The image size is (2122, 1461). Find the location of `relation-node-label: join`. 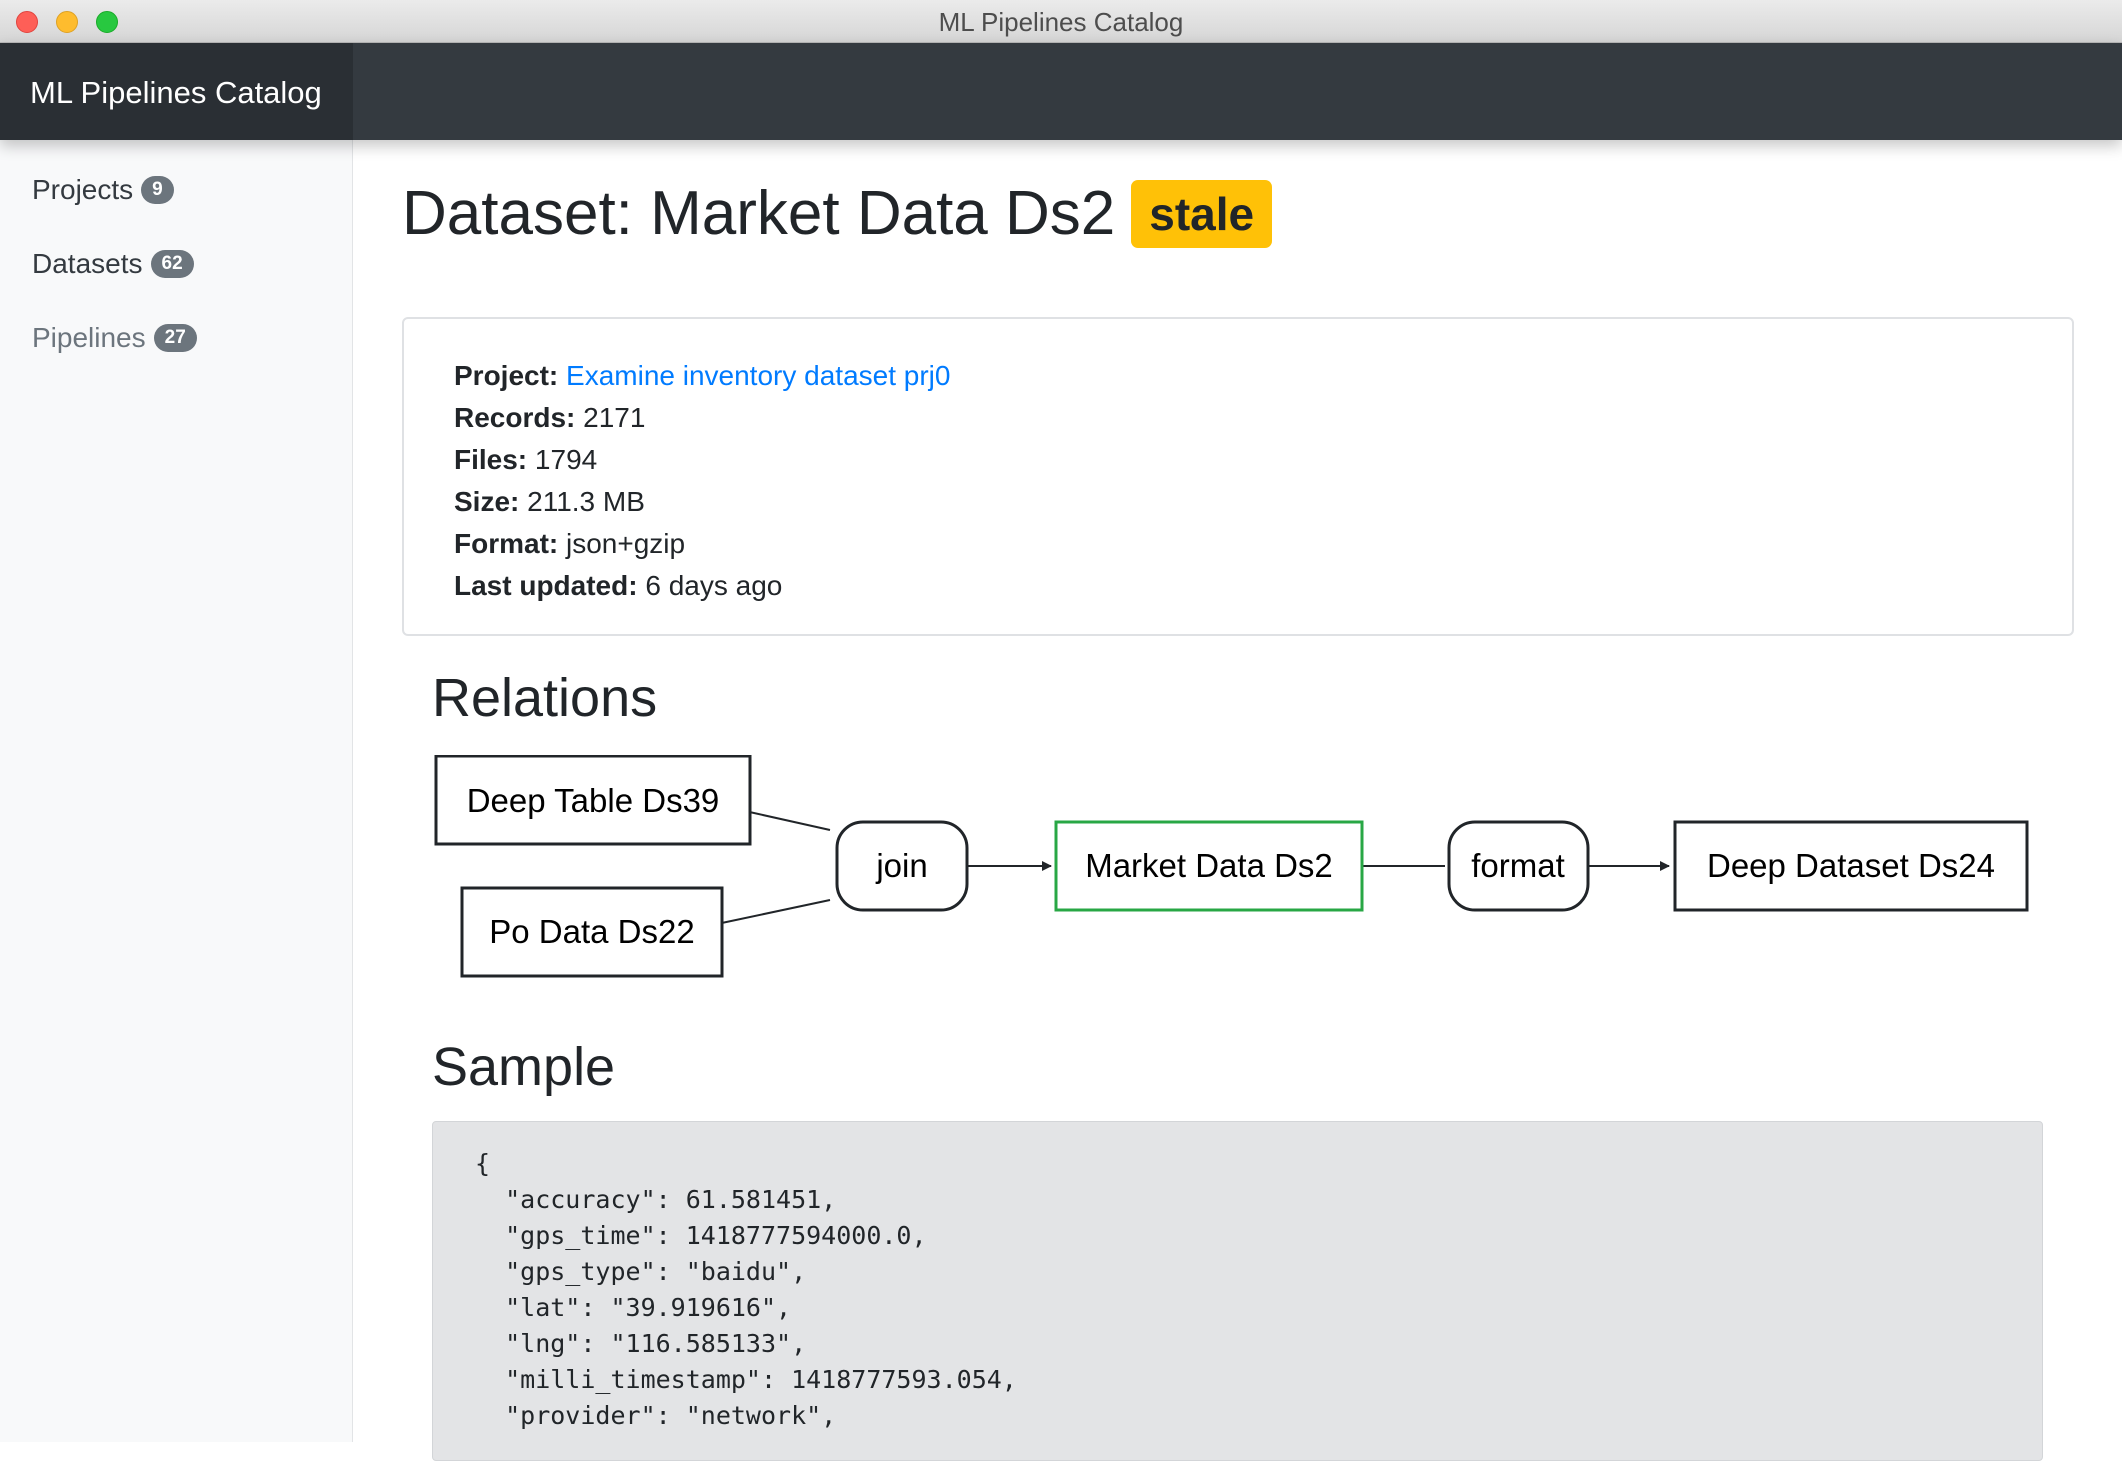

relation-node-label: join is located at coordinates (901, 865).